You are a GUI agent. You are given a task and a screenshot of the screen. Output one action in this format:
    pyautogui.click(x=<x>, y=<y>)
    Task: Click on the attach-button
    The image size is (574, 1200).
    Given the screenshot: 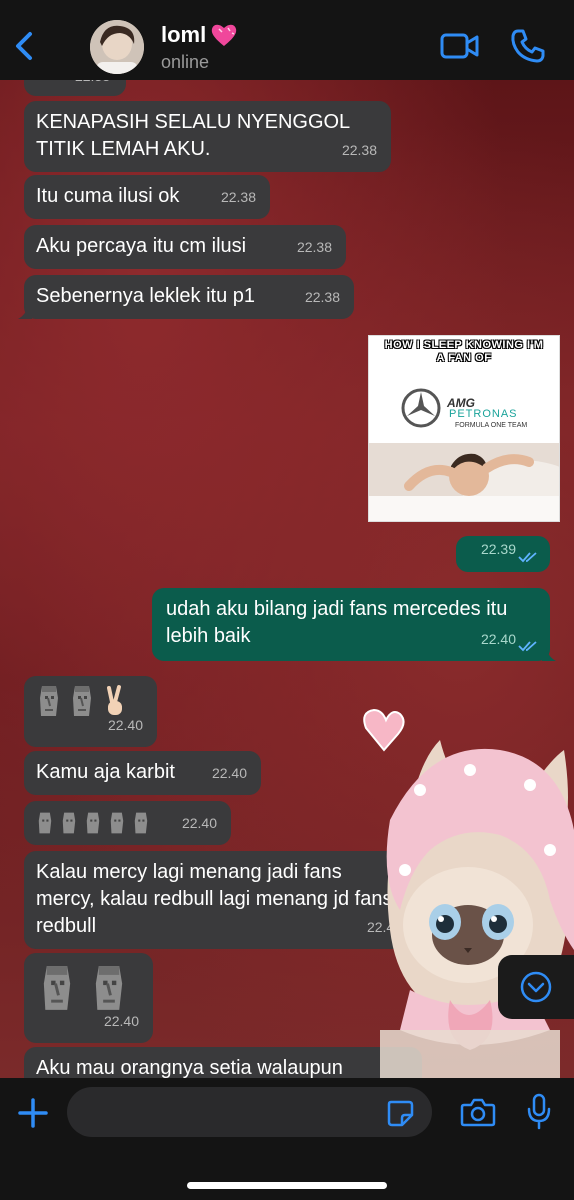 What is the action you would take?
    pyautogui.click(x=33, y=1115)
    